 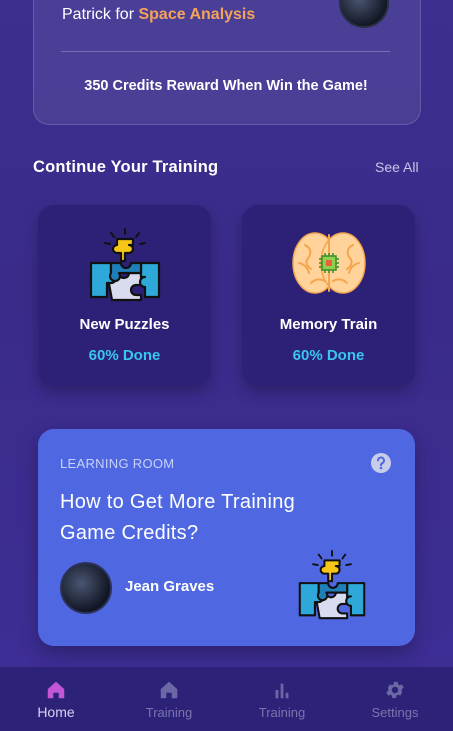 What do you see at coordinates (328, 324) in the screenshot?
I see `card-title: Memory Train` at bounding box center [328, 324].